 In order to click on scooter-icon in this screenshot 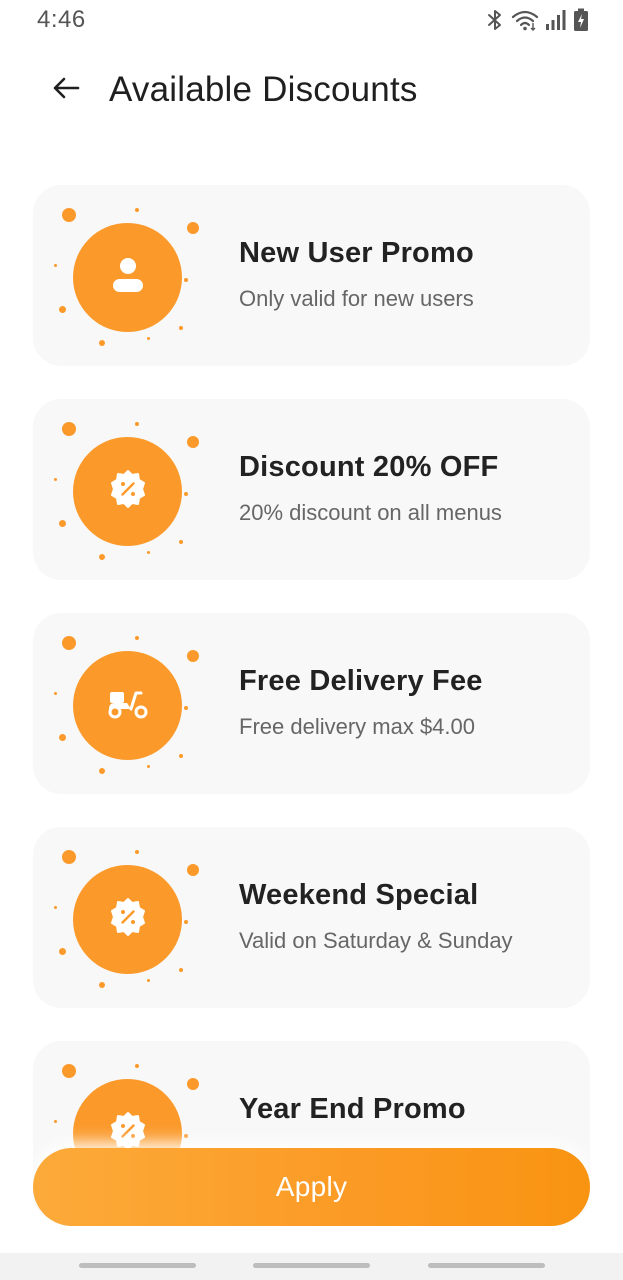, I will do `click(128, 705)`.